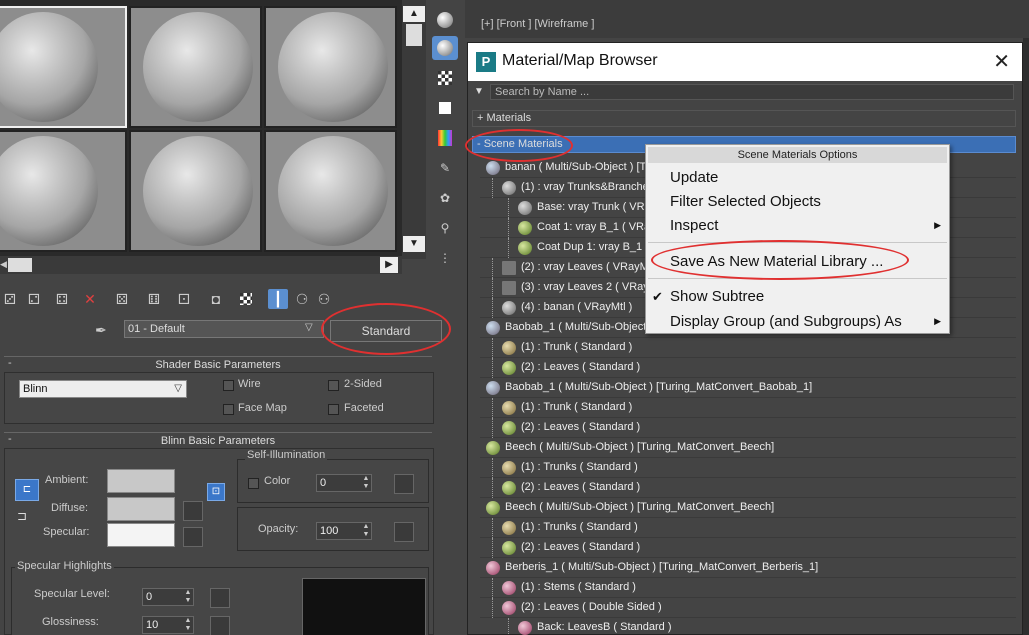  Describe the element at coordinates (220, 625) in the screenshot. I see `glossiness-map-button` at that location.